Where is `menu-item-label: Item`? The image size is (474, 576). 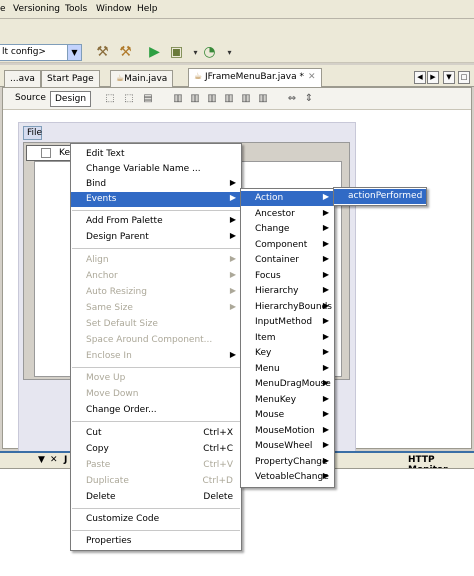 menu-item-label: Item is located at coordinates (265, 338).